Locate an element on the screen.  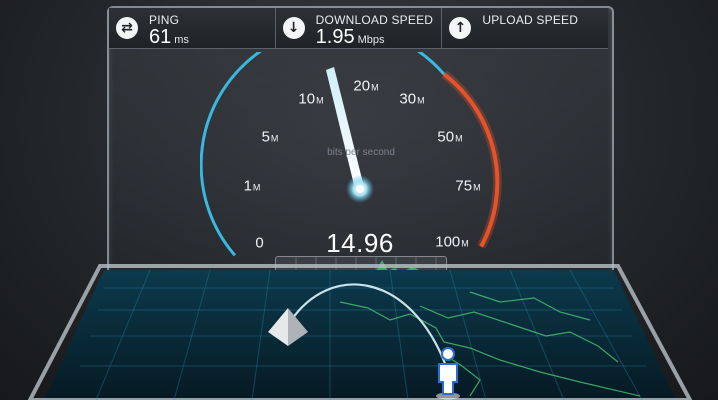
ping-value: 61 ms is located at coordinates (169, 37).